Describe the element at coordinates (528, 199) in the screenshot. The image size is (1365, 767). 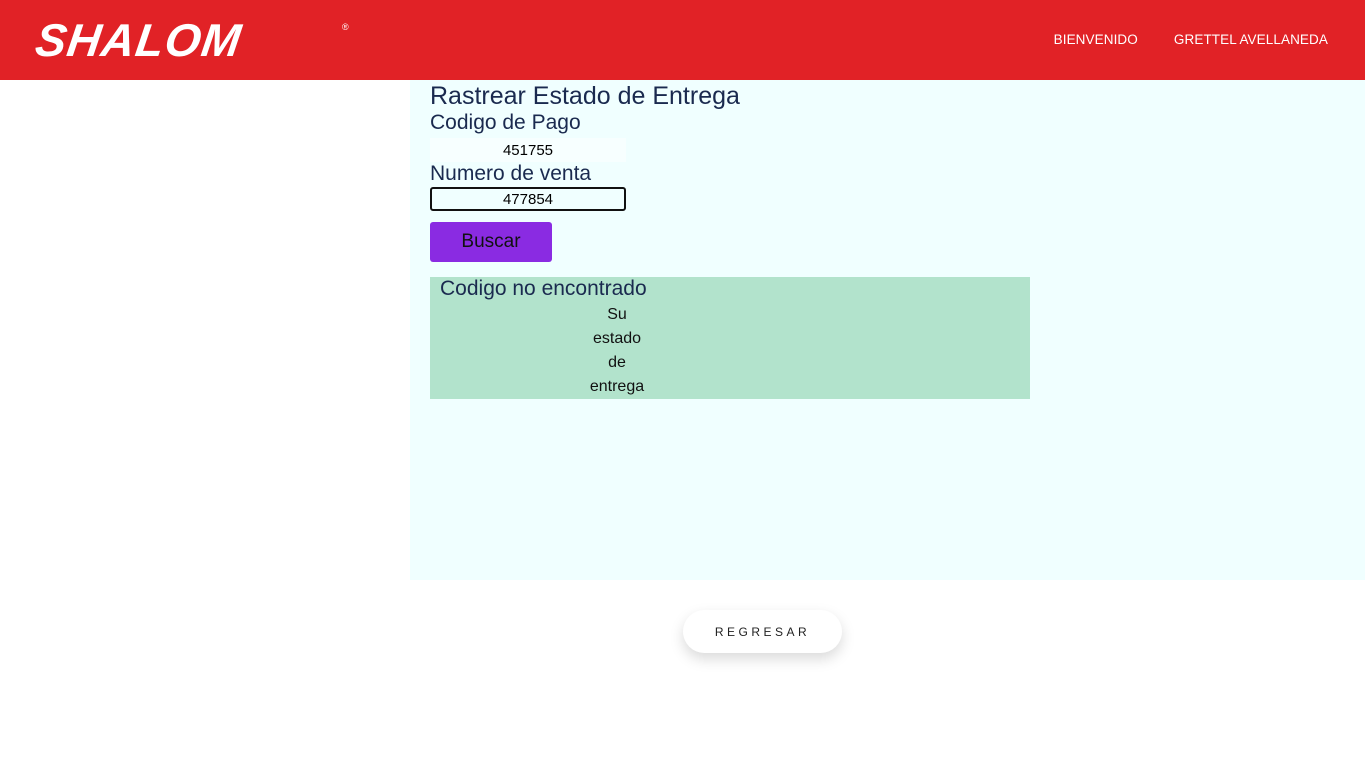
I see `numero-venta-input` at that location.